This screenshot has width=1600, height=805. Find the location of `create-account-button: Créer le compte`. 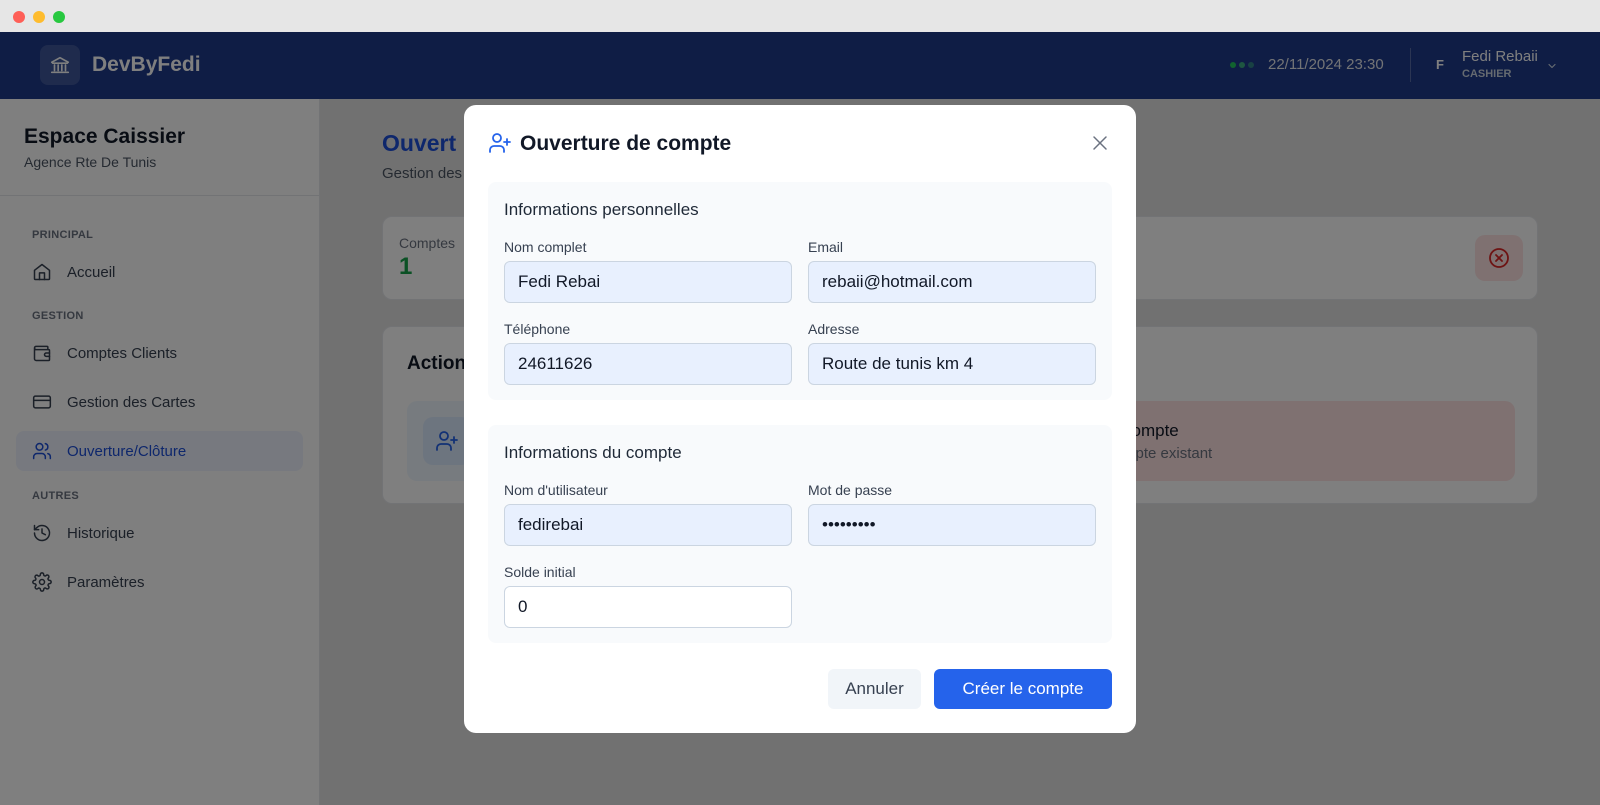

create-account-button: Créer le compte is located at coordinates (1023, 689).